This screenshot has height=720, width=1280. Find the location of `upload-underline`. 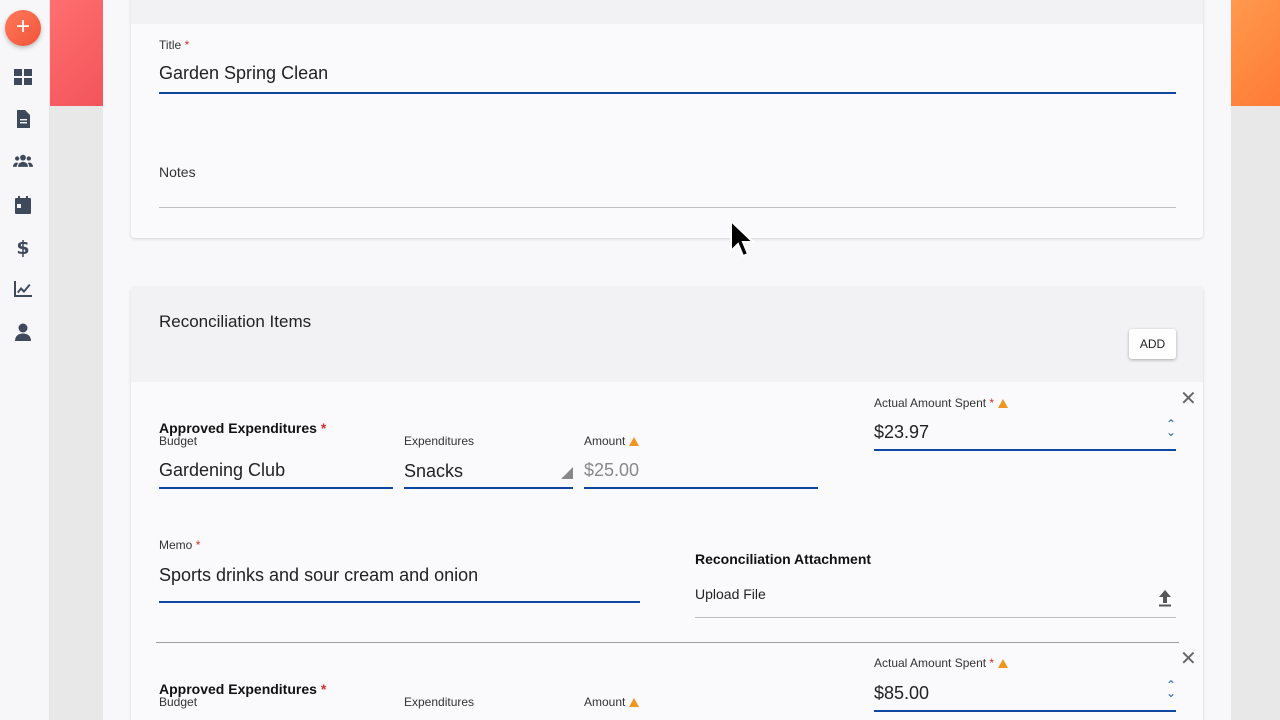

upload-underline is located at coordinates (935, 617).